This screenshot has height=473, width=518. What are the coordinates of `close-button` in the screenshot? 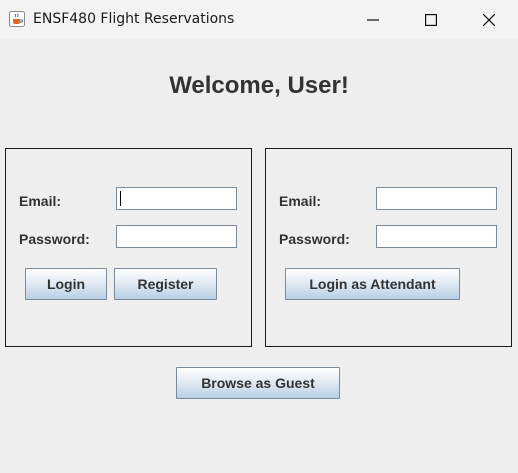 It's located at (489, 19).